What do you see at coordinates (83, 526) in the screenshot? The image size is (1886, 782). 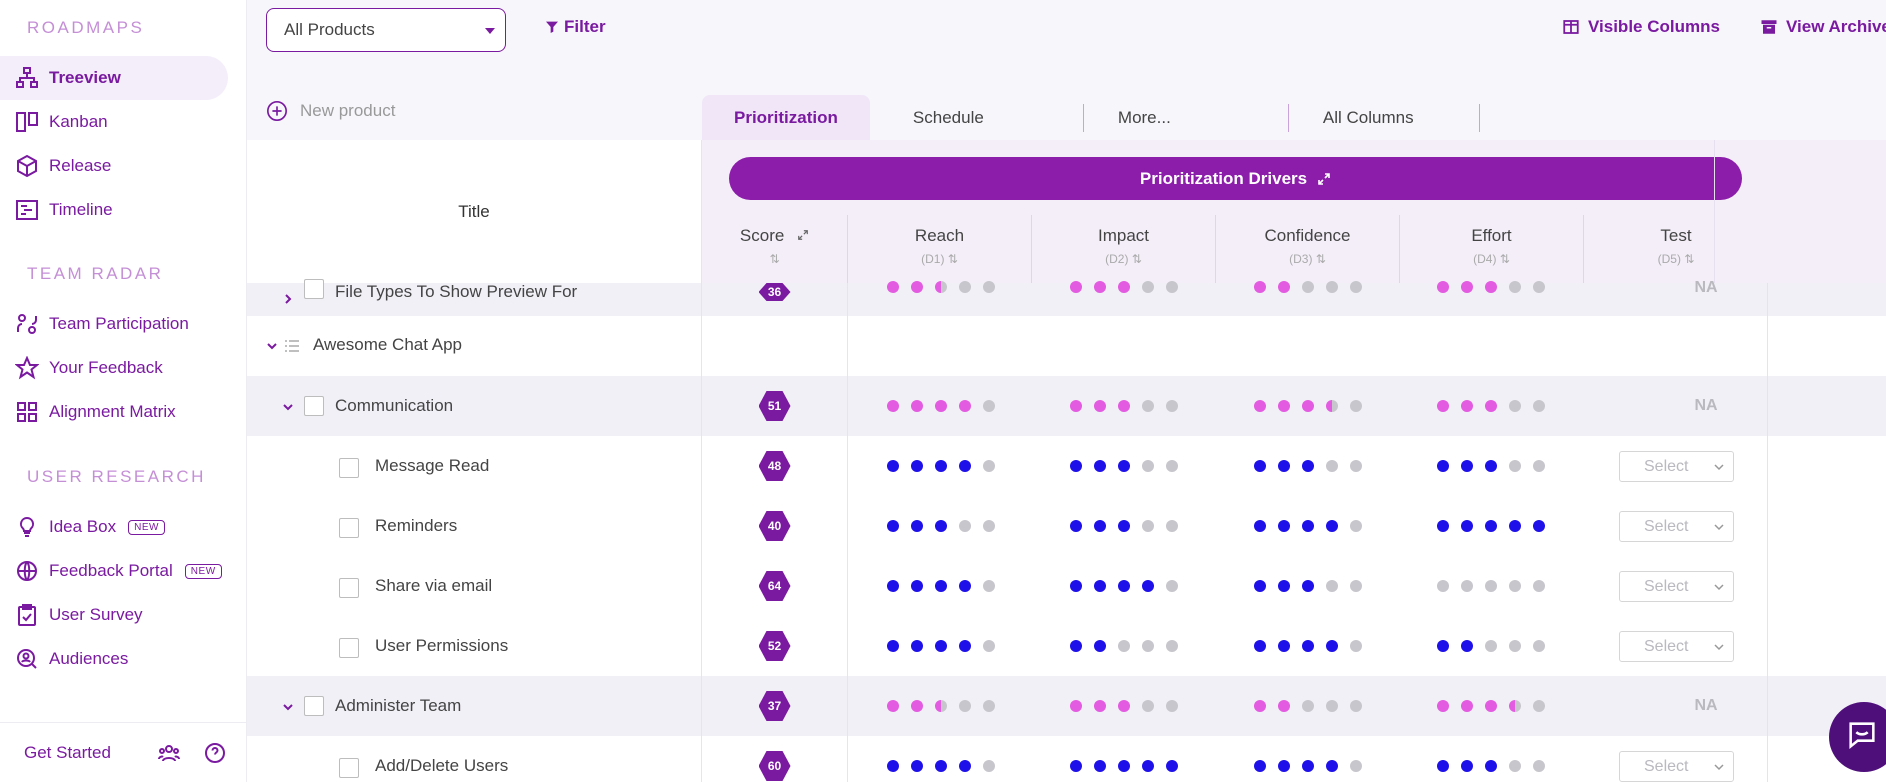 I see `sidebar-item-label: Idea Box` at bounding box center [83, 526].